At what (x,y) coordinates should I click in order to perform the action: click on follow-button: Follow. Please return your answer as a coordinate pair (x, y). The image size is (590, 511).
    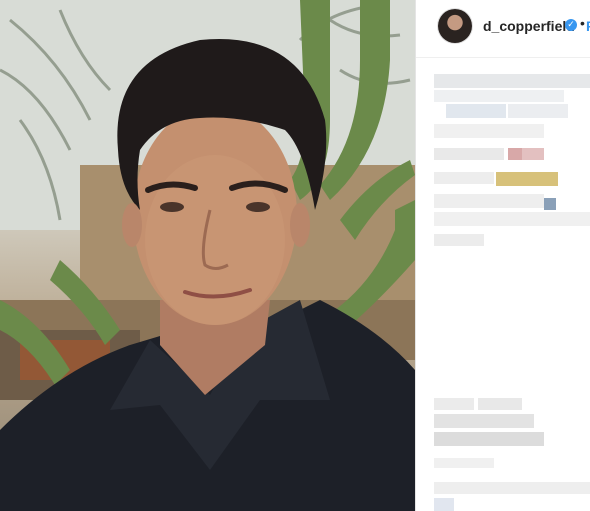
    Looking at the image, I should click on (588, 26).